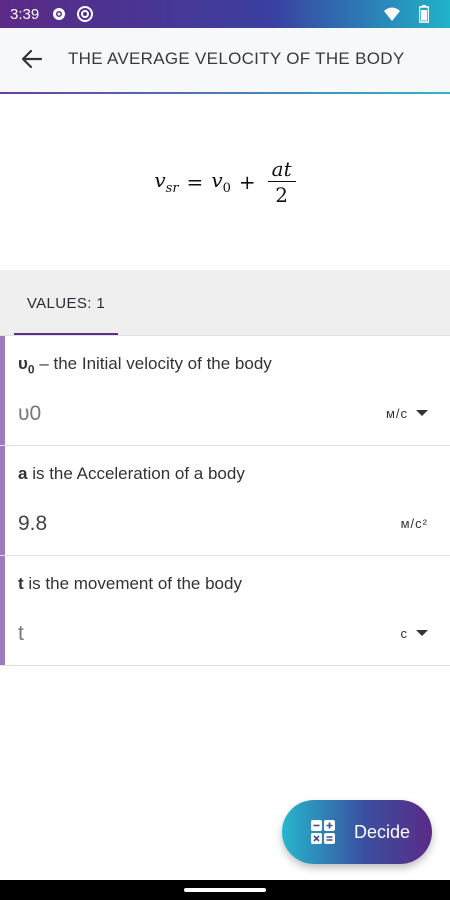 This screenshot has height=900, width=450. Describe the element at coordinates (59, 14) in the screenshot. I see `settings-icon` at that location.